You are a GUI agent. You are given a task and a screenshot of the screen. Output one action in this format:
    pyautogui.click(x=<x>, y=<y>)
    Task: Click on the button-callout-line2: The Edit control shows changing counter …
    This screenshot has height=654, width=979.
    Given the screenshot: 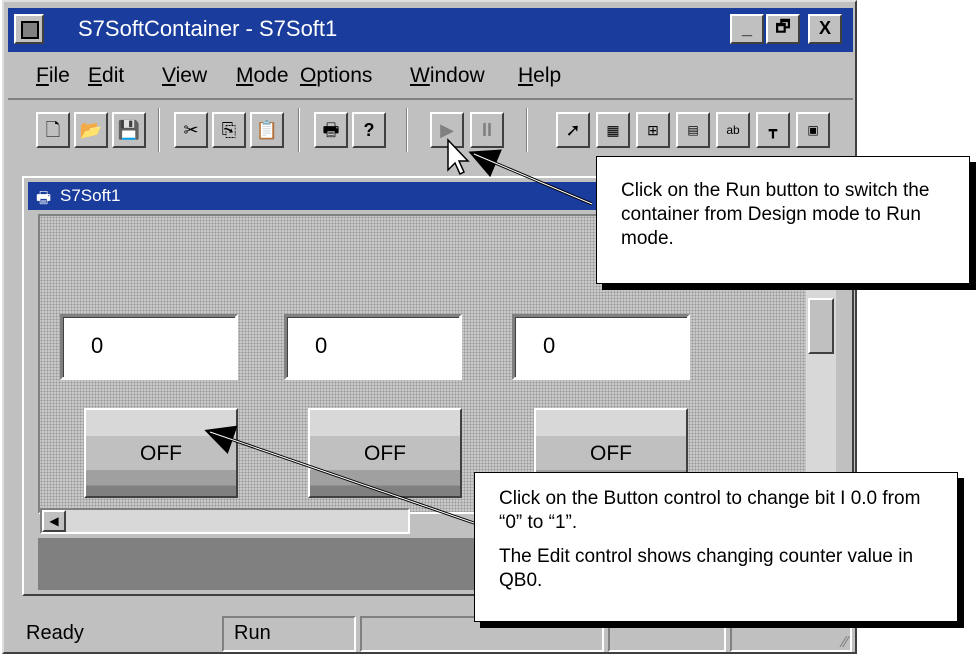 What is the action you would take?
    pyautogui.click(x=706, y=568)
    